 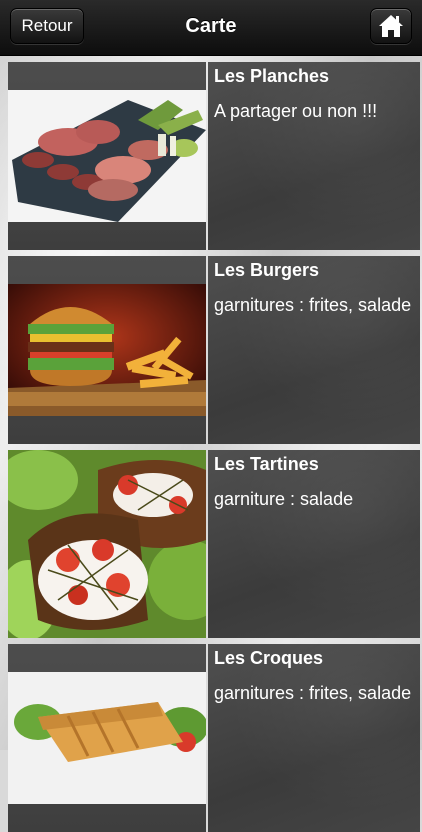 I want to click on croques-photo, so click(x=107, y=738).